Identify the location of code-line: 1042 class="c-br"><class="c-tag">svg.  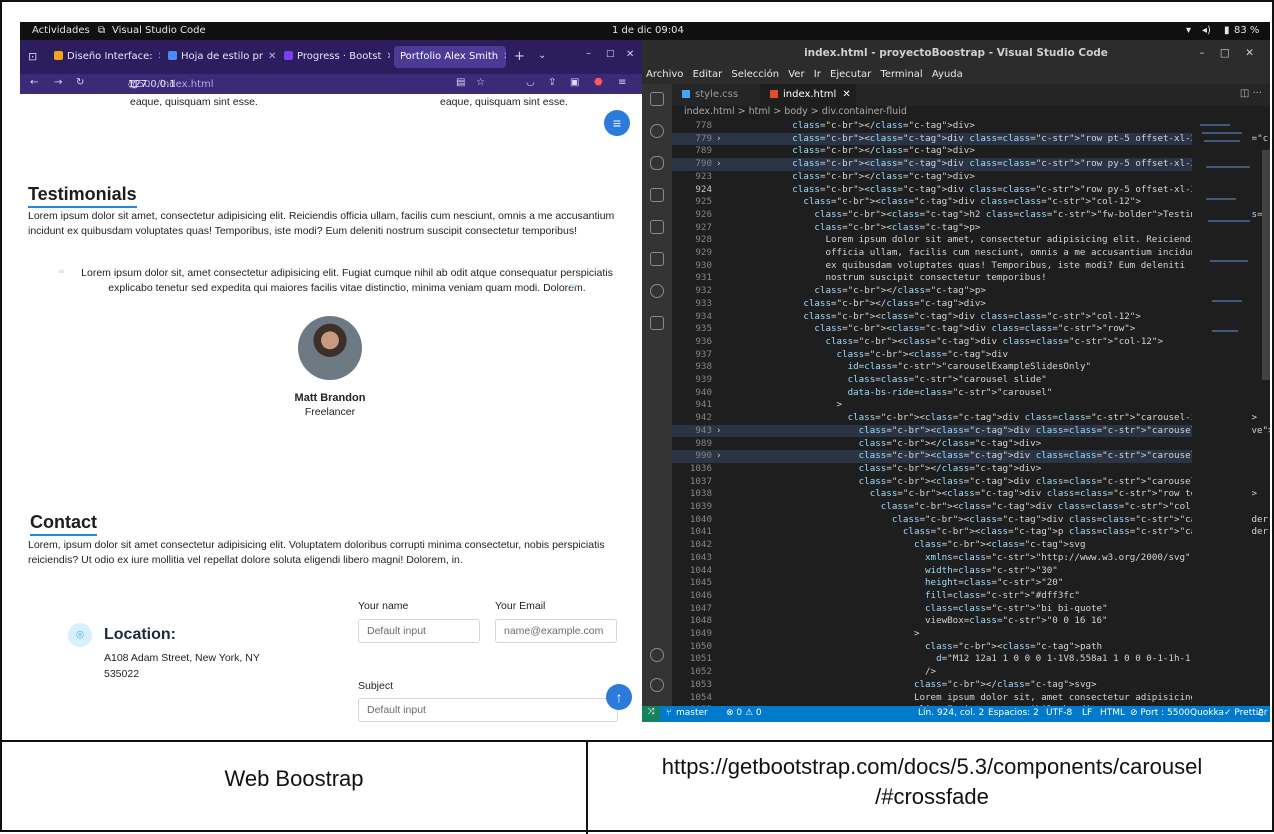
(932, 545).